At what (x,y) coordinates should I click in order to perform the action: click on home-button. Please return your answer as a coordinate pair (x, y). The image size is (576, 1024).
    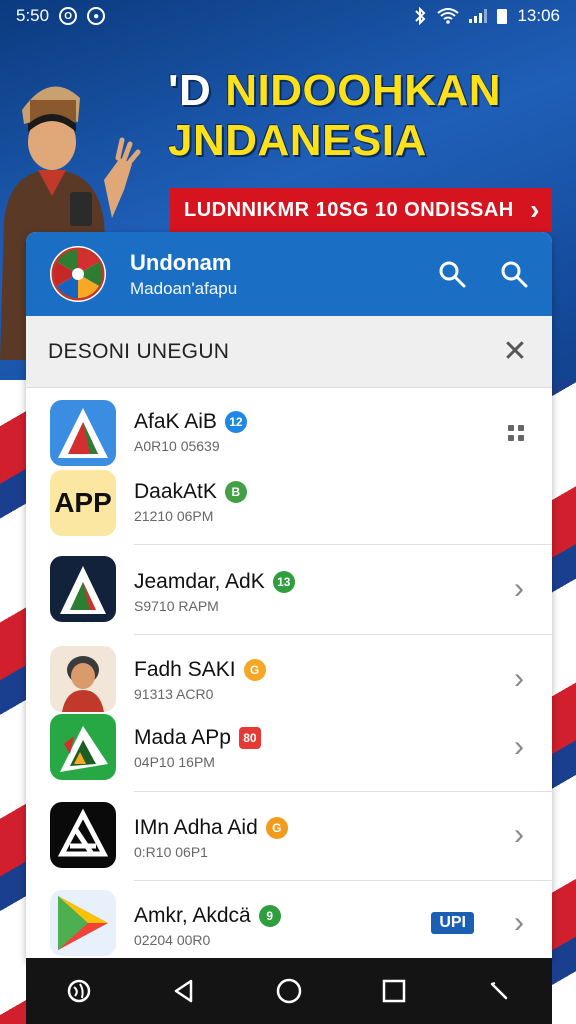
    Looking at the image, I should click on (289, 991).